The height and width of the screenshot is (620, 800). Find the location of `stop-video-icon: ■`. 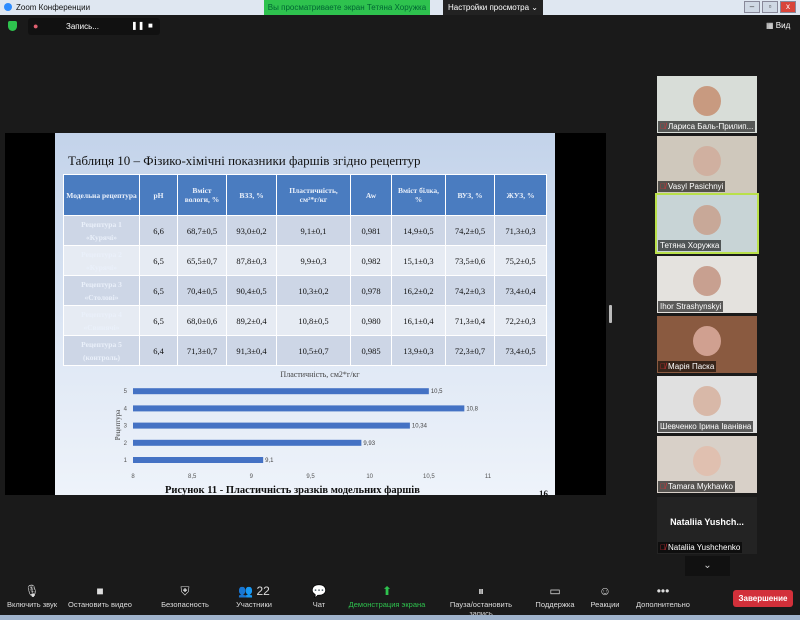

stop-video-icon: ■ is located at coordinates (100, 591).